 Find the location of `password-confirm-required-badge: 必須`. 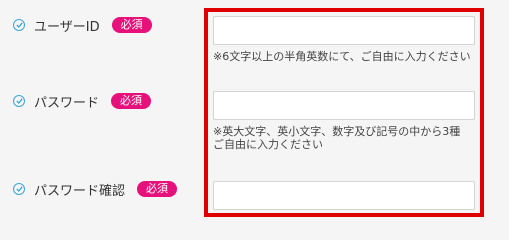

password-confirm-required-badge: 必須 is located at coordinates (157, 189).